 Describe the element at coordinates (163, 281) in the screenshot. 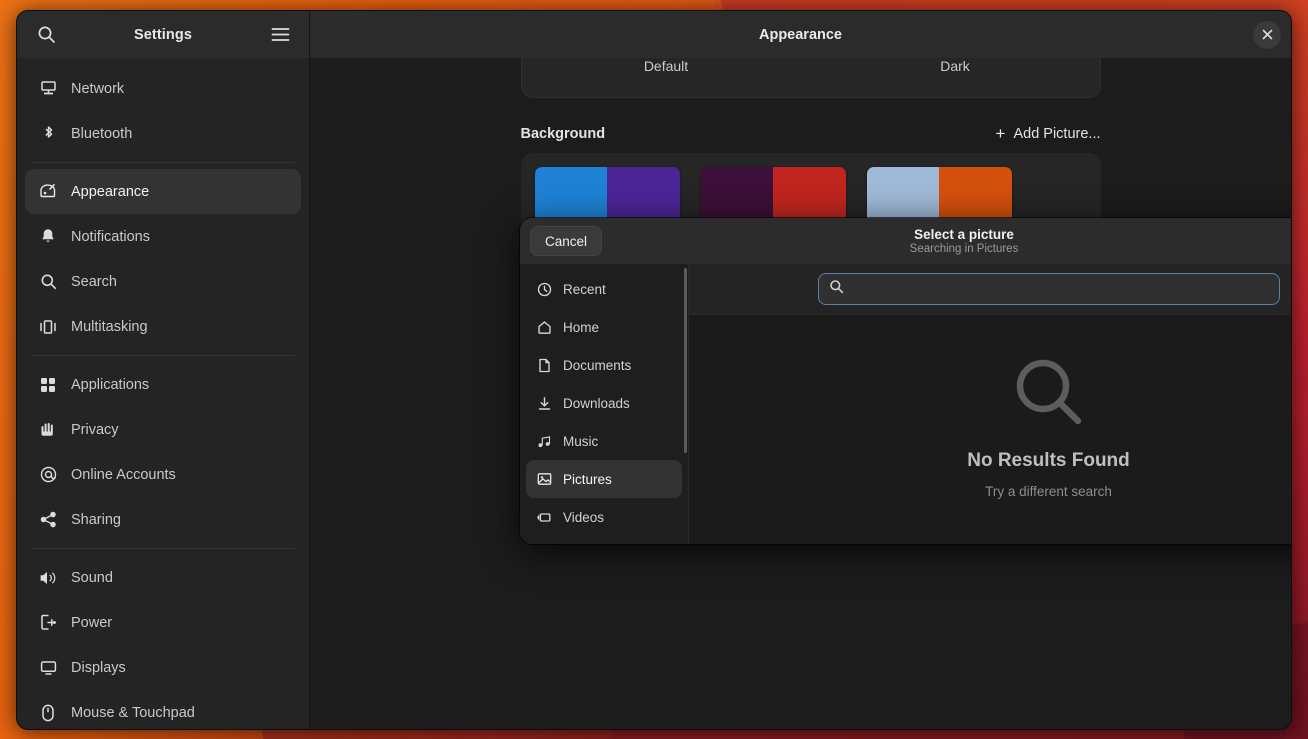

I see `sidebar-item-search: Search` at that location.